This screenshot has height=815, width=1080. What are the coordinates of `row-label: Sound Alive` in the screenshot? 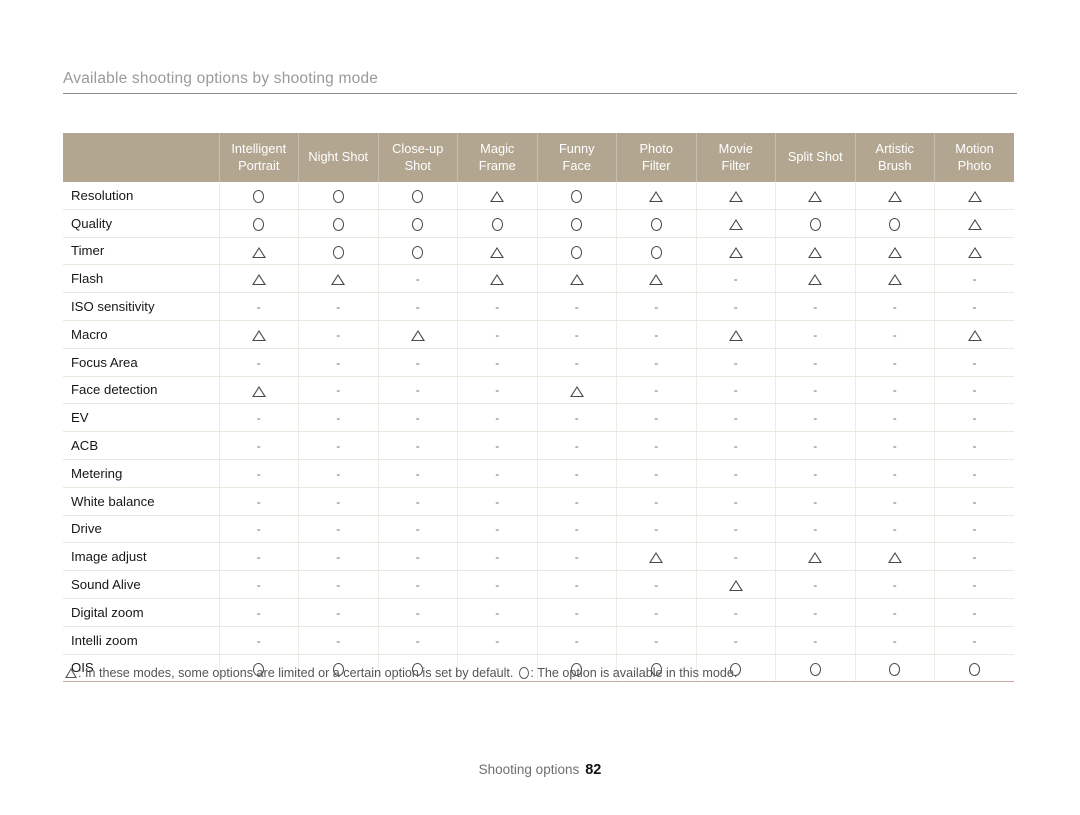 It's located at (141, 584).